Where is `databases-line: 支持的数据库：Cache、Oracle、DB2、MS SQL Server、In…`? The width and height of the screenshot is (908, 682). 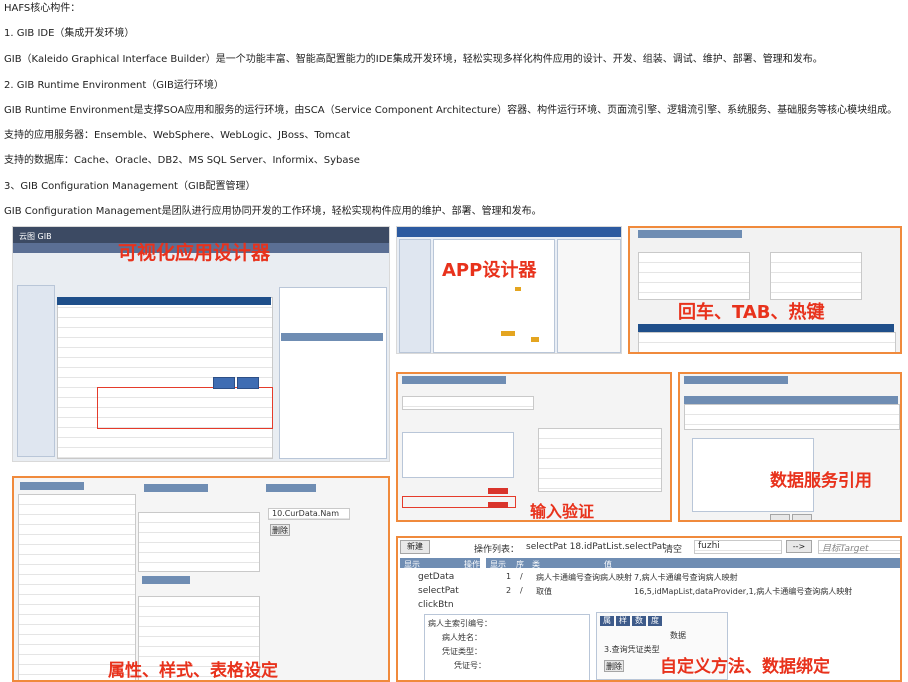 databases-line: 支持的数据库：Cache、Oracle、DB2、MS SQL Server、In… is located at coordinates (182, 160).